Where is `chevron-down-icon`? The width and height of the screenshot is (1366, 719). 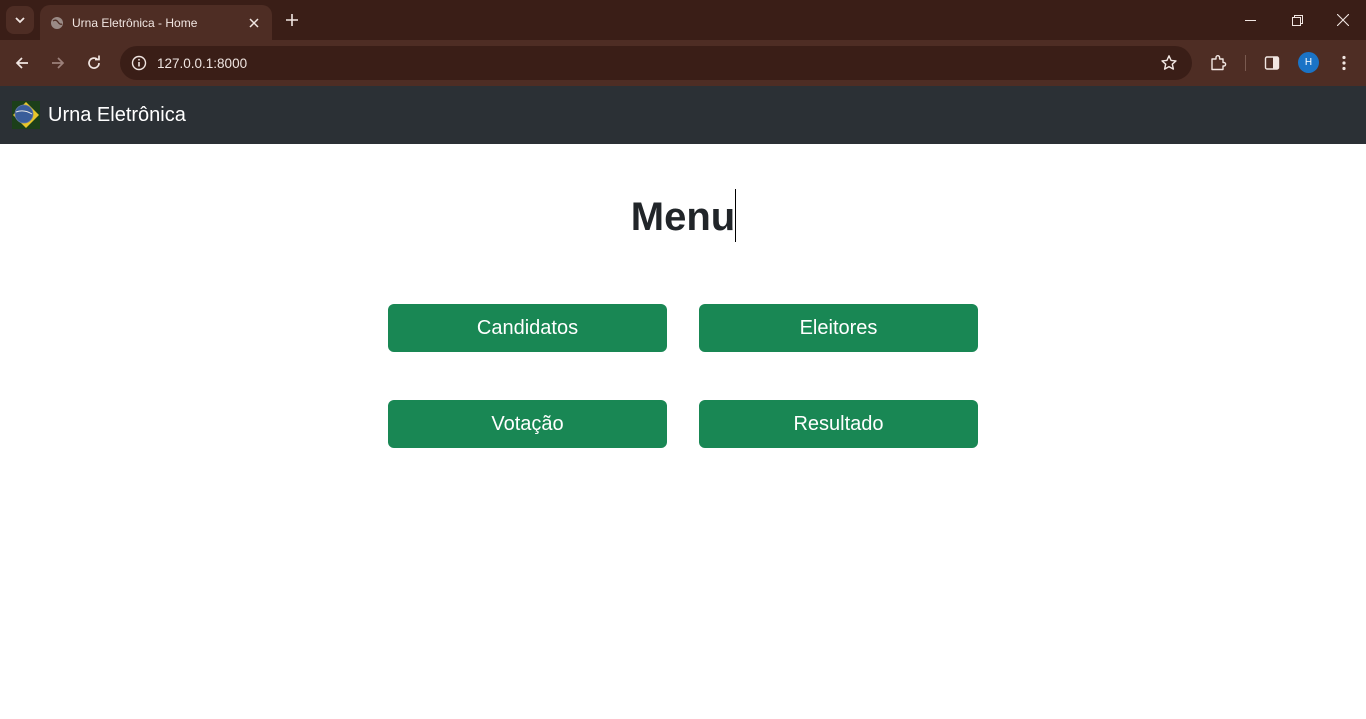
chevron-down-icon is located at coordinates (20, 20).